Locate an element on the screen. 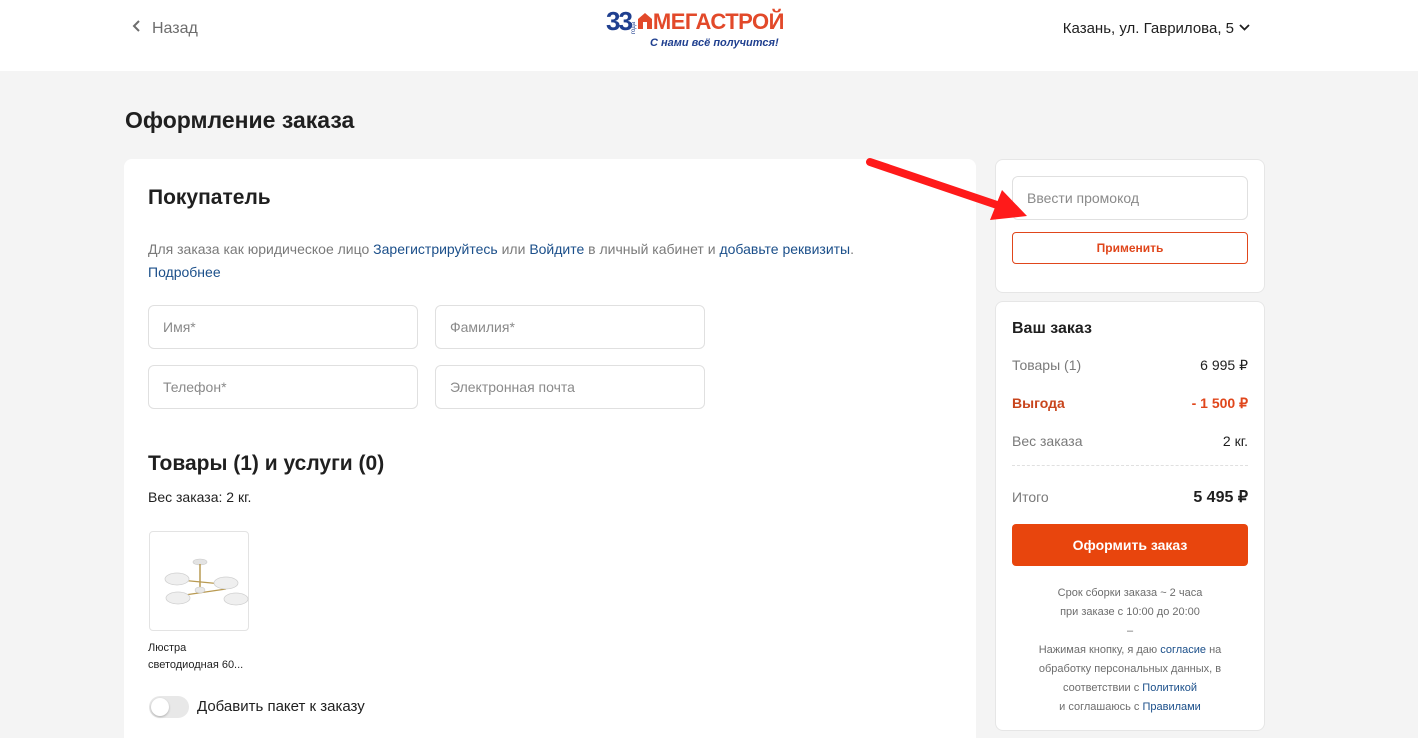  assembly-time-text: Срок сборки заказа ~ 2 часа is located at coordinates (1130, 593).